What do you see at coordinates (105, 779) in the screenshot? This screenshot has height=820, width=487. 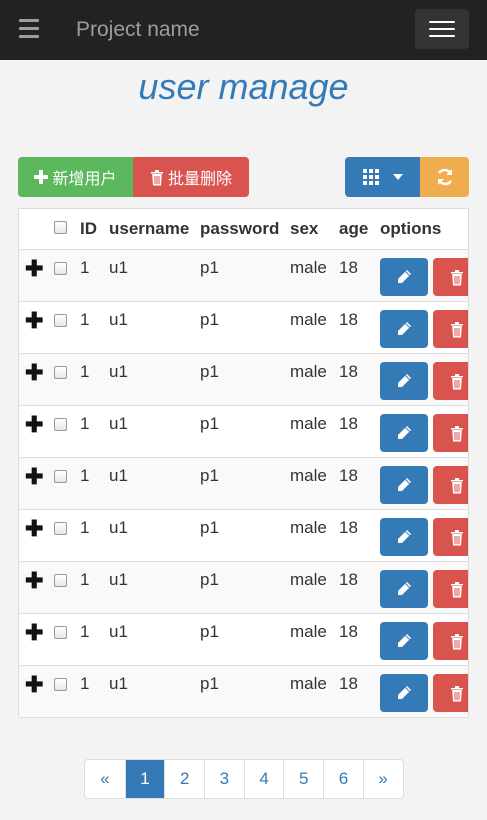 I see `page-prev: «` at bounding box center [105, 779].